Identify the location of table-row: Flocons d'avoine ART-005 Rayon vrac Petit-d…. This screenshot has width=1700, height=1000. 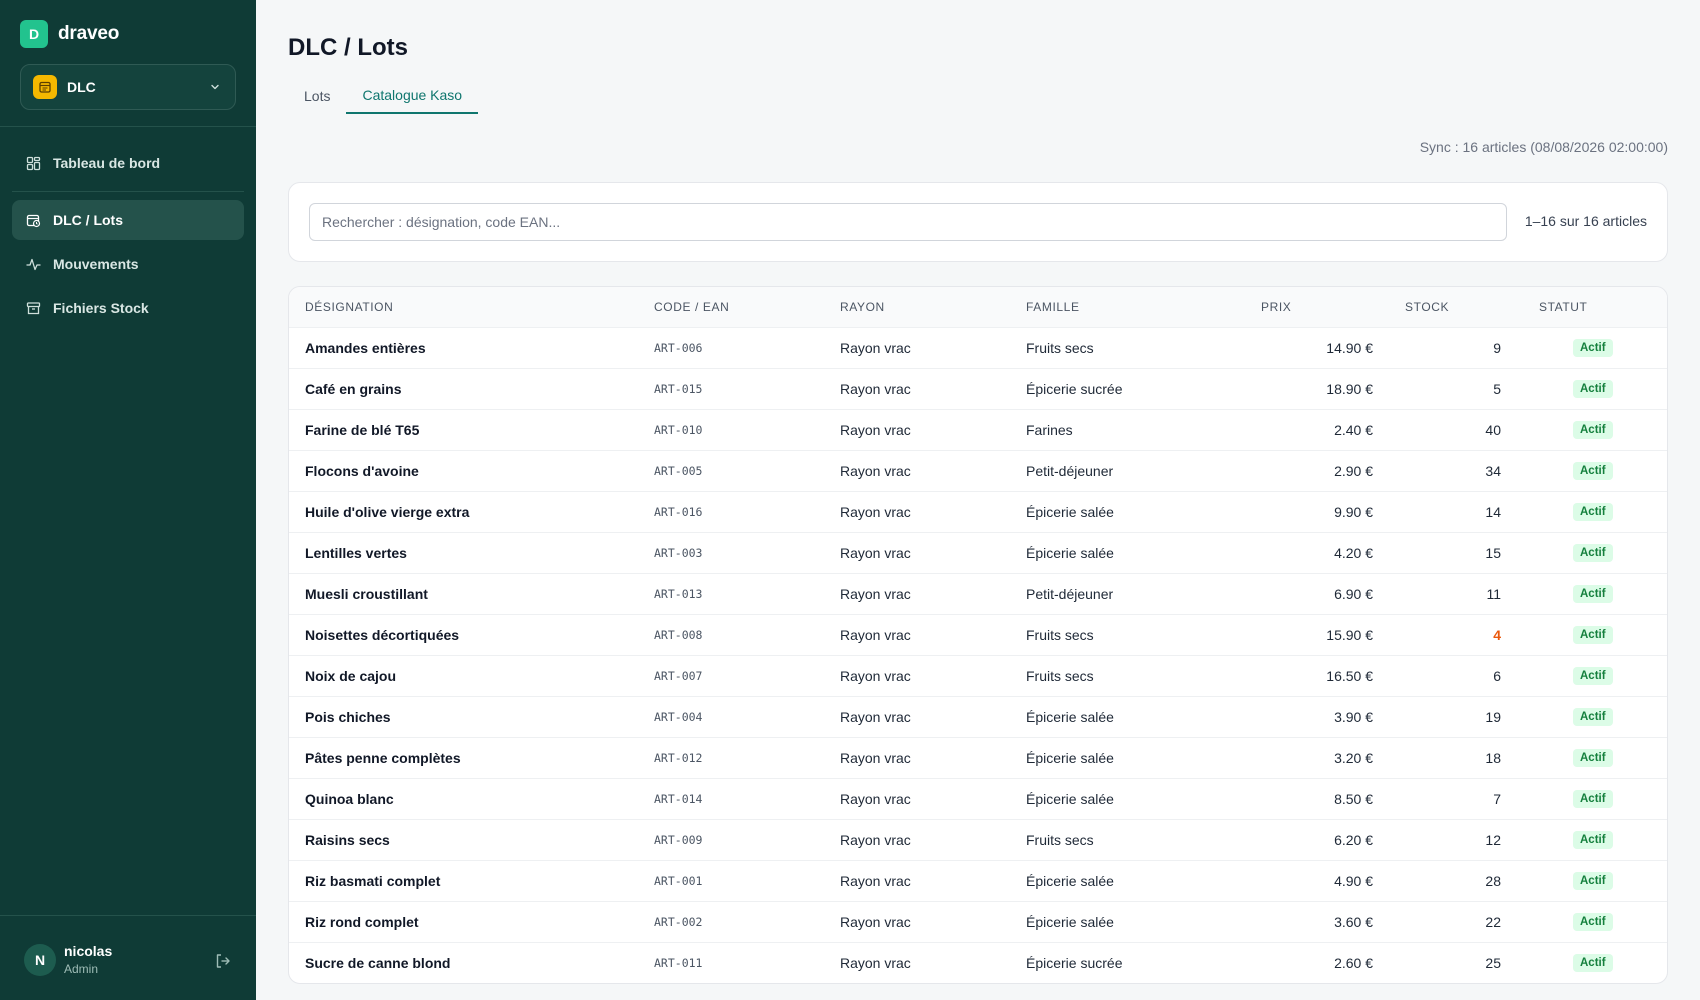
(978, 470).